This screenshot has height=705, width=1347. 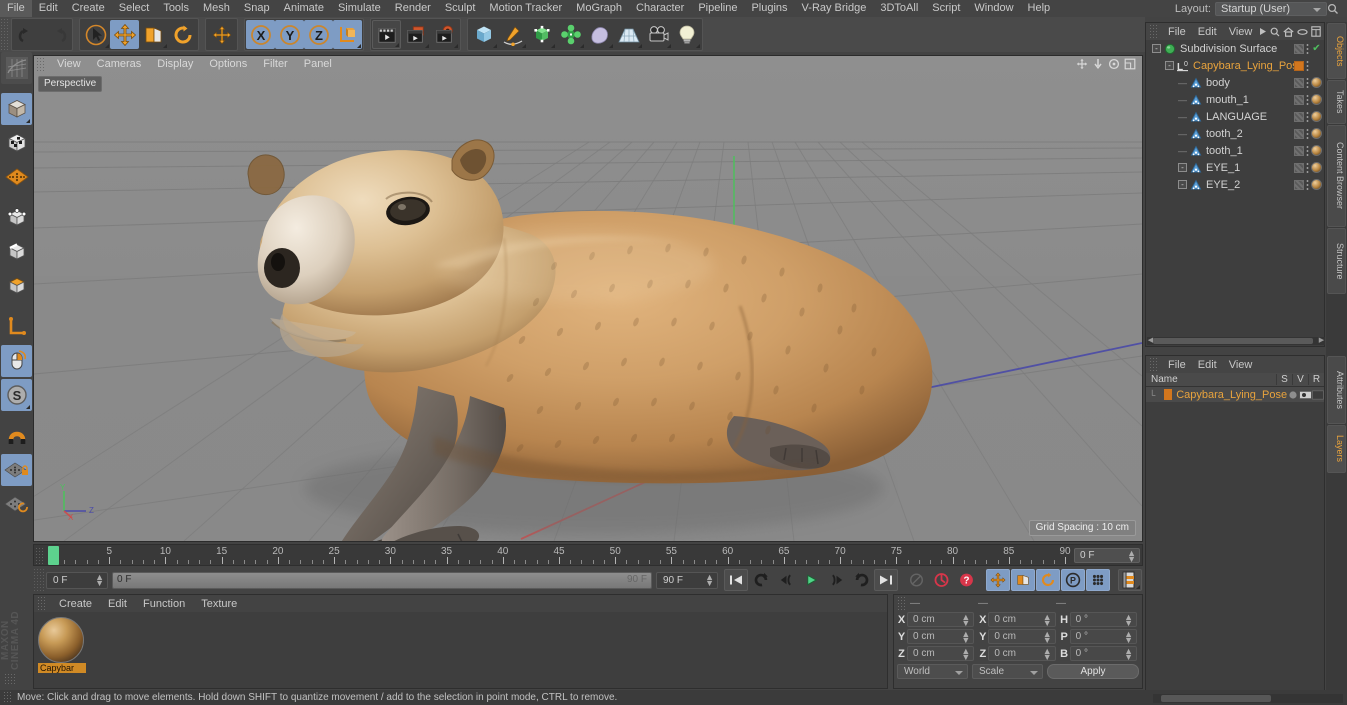 I want to click on next-frame-button, so click(x=836, y=580).